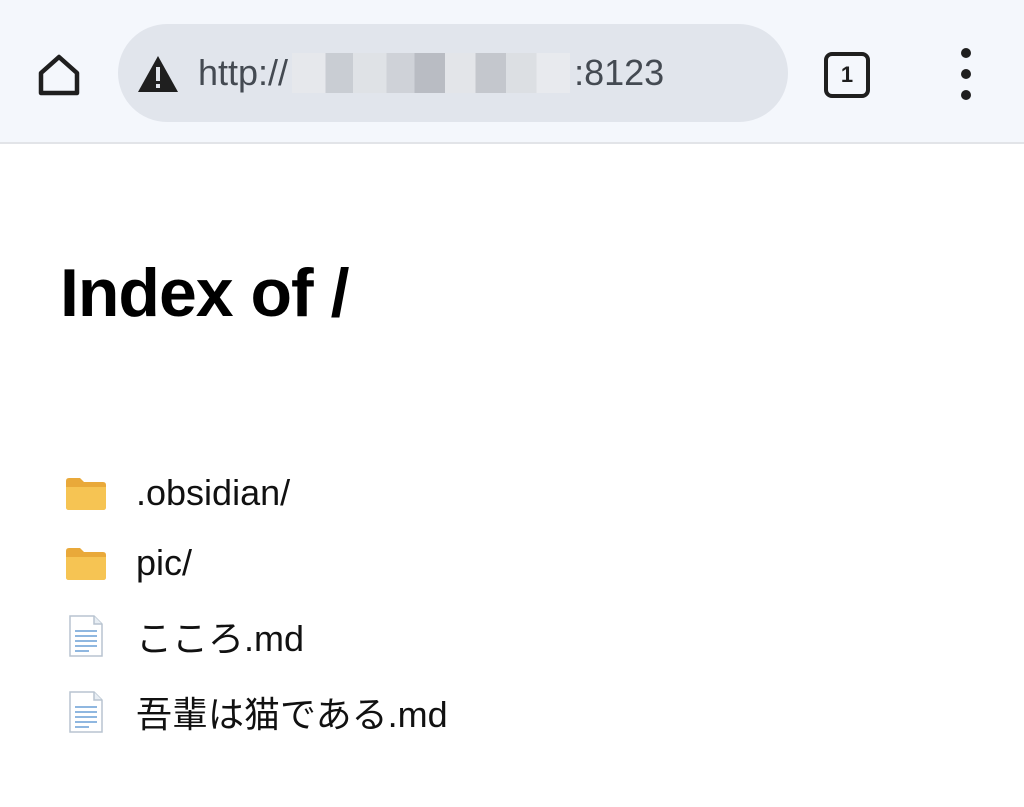 Image resolution: width=1024 pixels, height=807 pixels. I want to click on address-bar: http:// :8123, so click(453, 73).